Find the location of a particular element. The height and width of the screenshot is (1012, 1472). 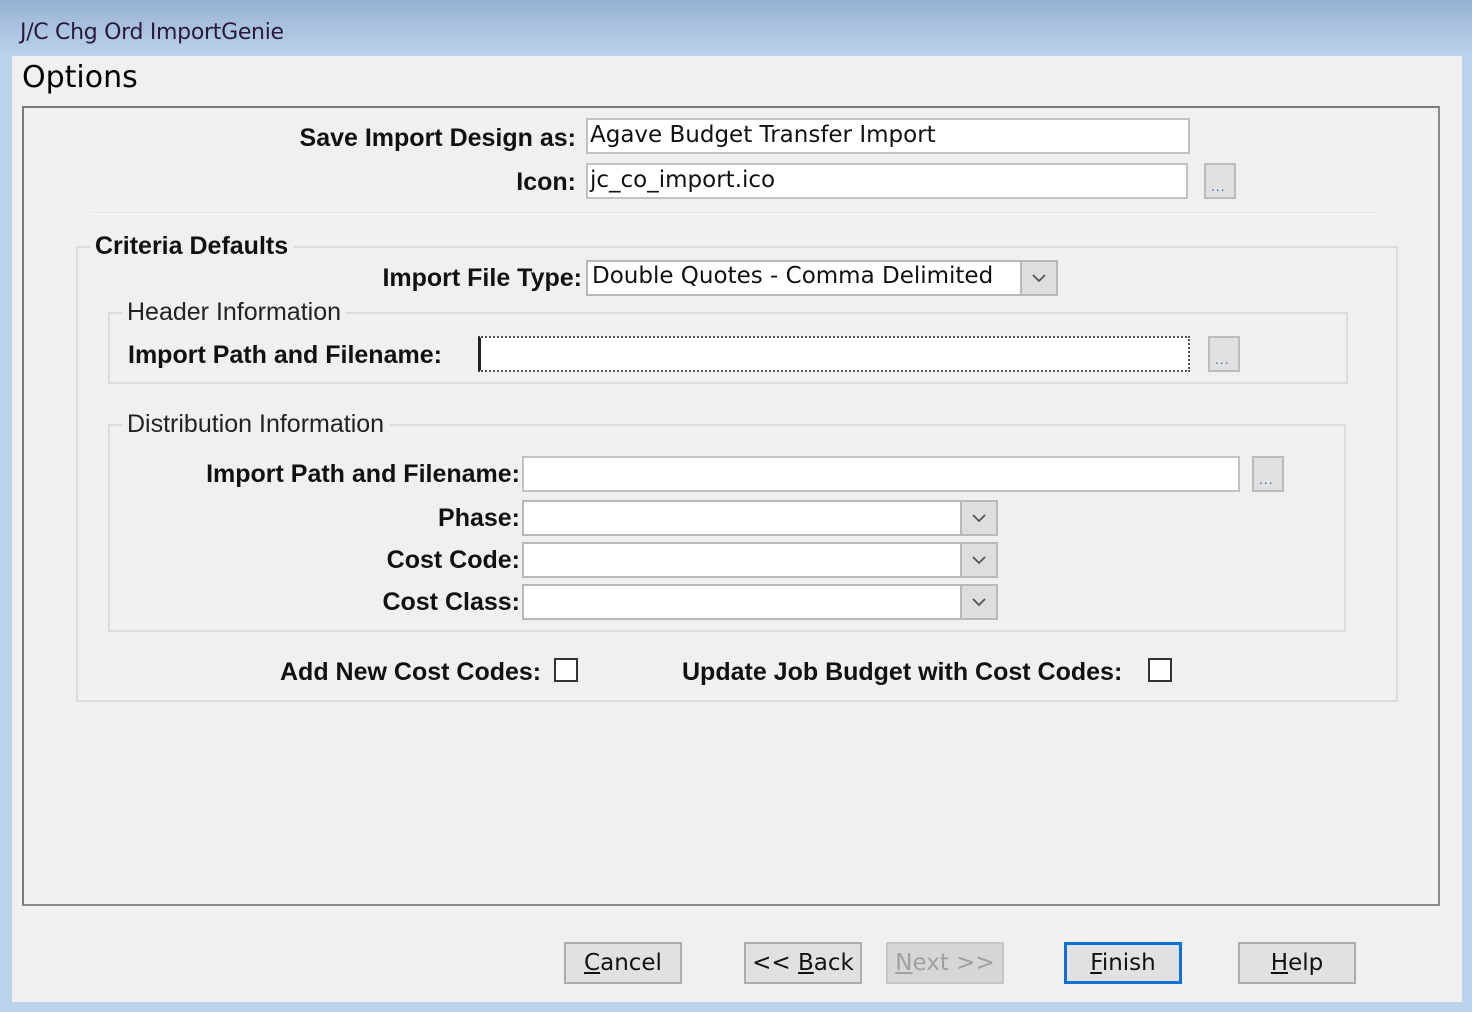

divider is located at coordinates (734, 213).